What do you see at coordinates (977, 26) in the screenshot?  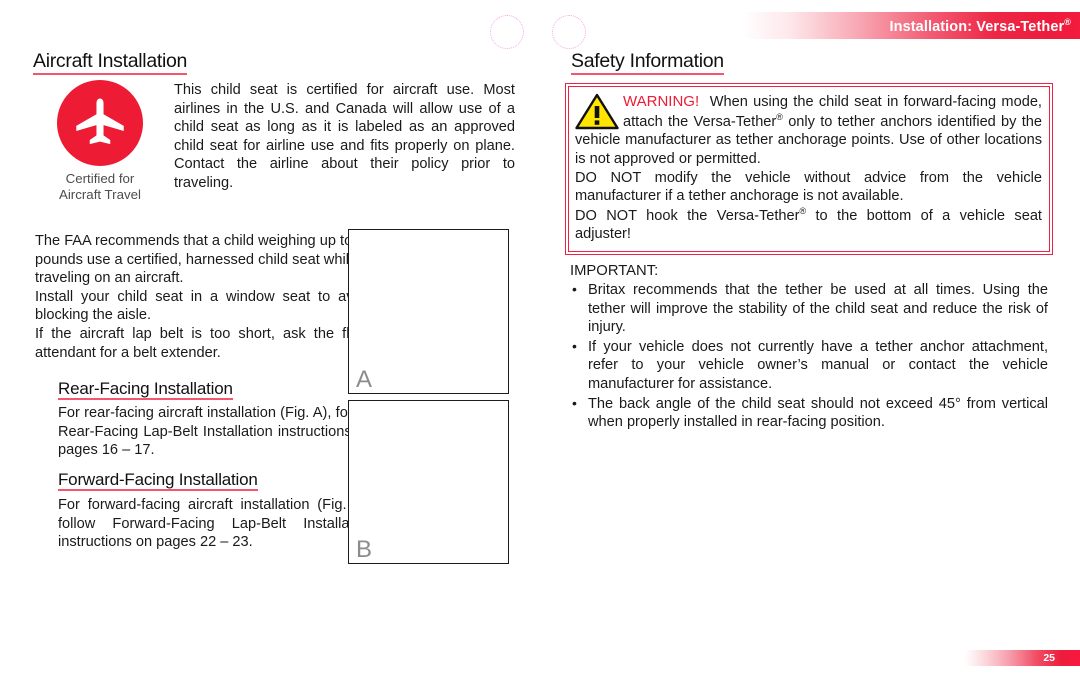 I see `running-header-title-text: Installation: Versa-Tether` at bounding box center [977, 26].